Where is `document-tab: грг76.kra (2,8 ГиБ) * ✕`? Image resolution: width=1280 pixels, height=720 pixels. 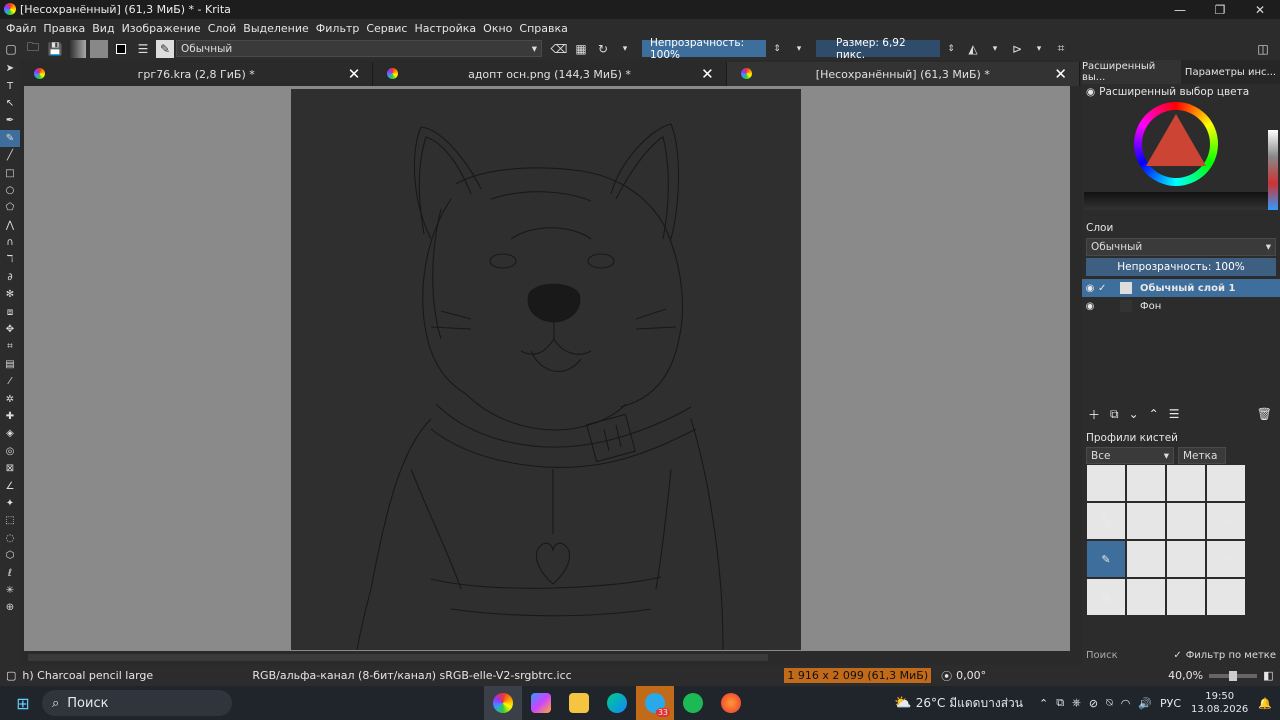 document-tab: грг76.kra (2,8 ГиБ) * ✕ is located at coordinates (197, 74).